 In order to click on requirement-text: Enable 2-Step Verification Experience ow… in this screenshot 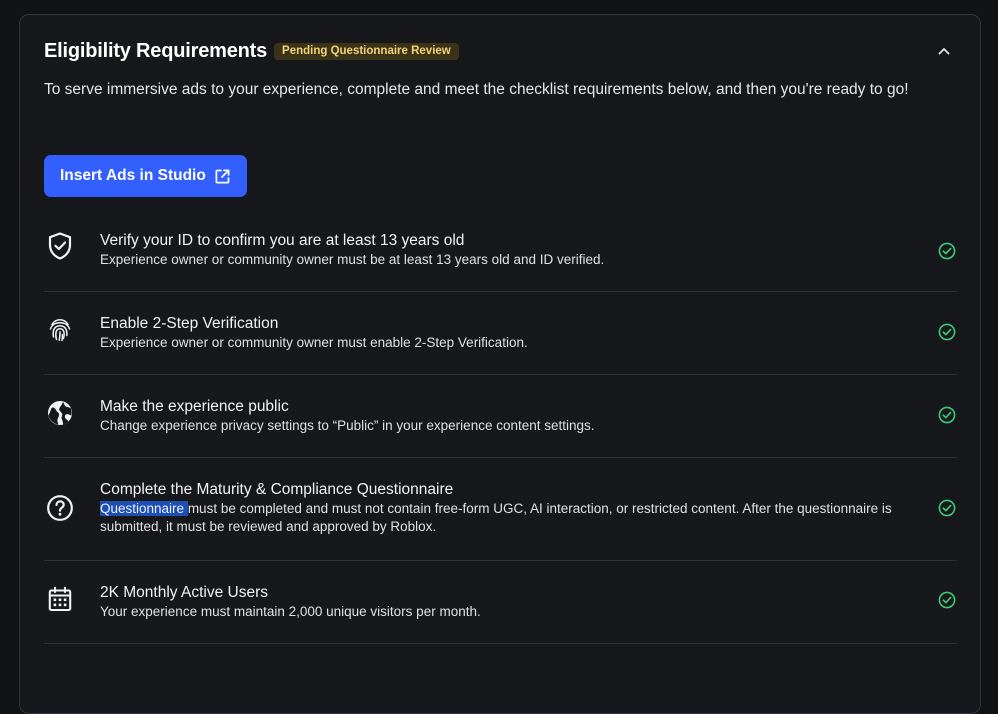, I will do `click(516, 333)`.